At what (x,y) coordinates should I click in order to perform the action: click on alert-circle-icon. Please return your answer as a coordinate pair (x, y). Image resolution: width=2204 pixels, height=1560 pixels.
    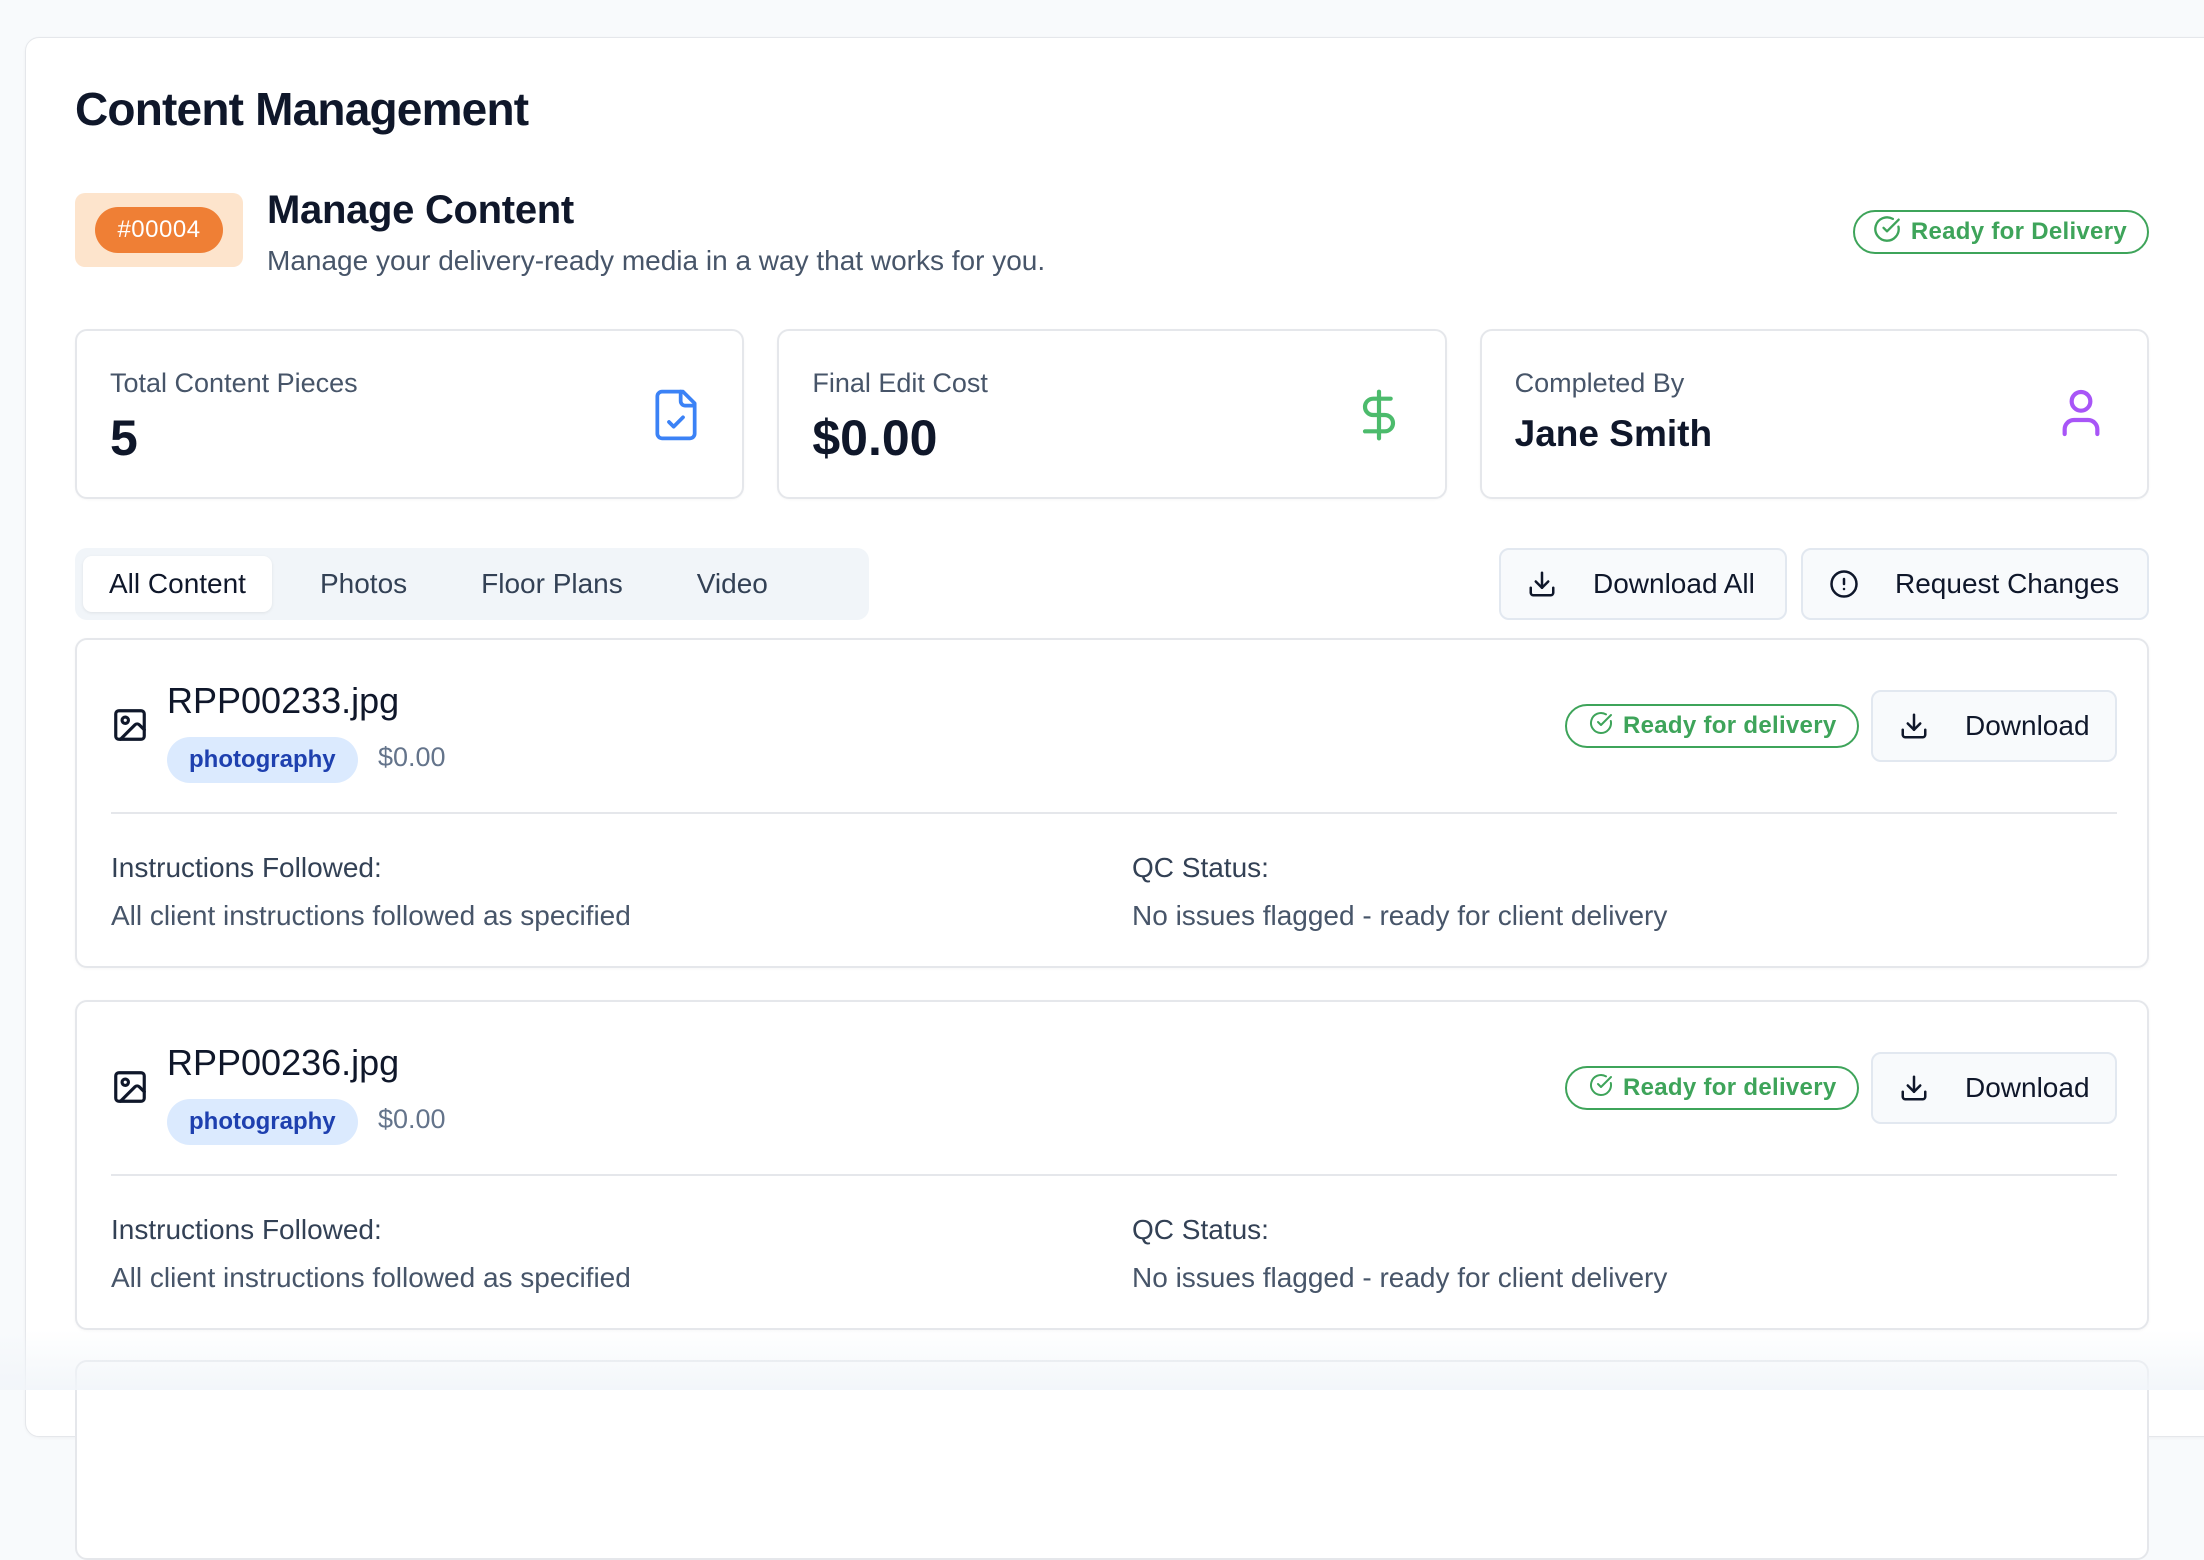
    Looking at the image, I should click on (1844, 584).